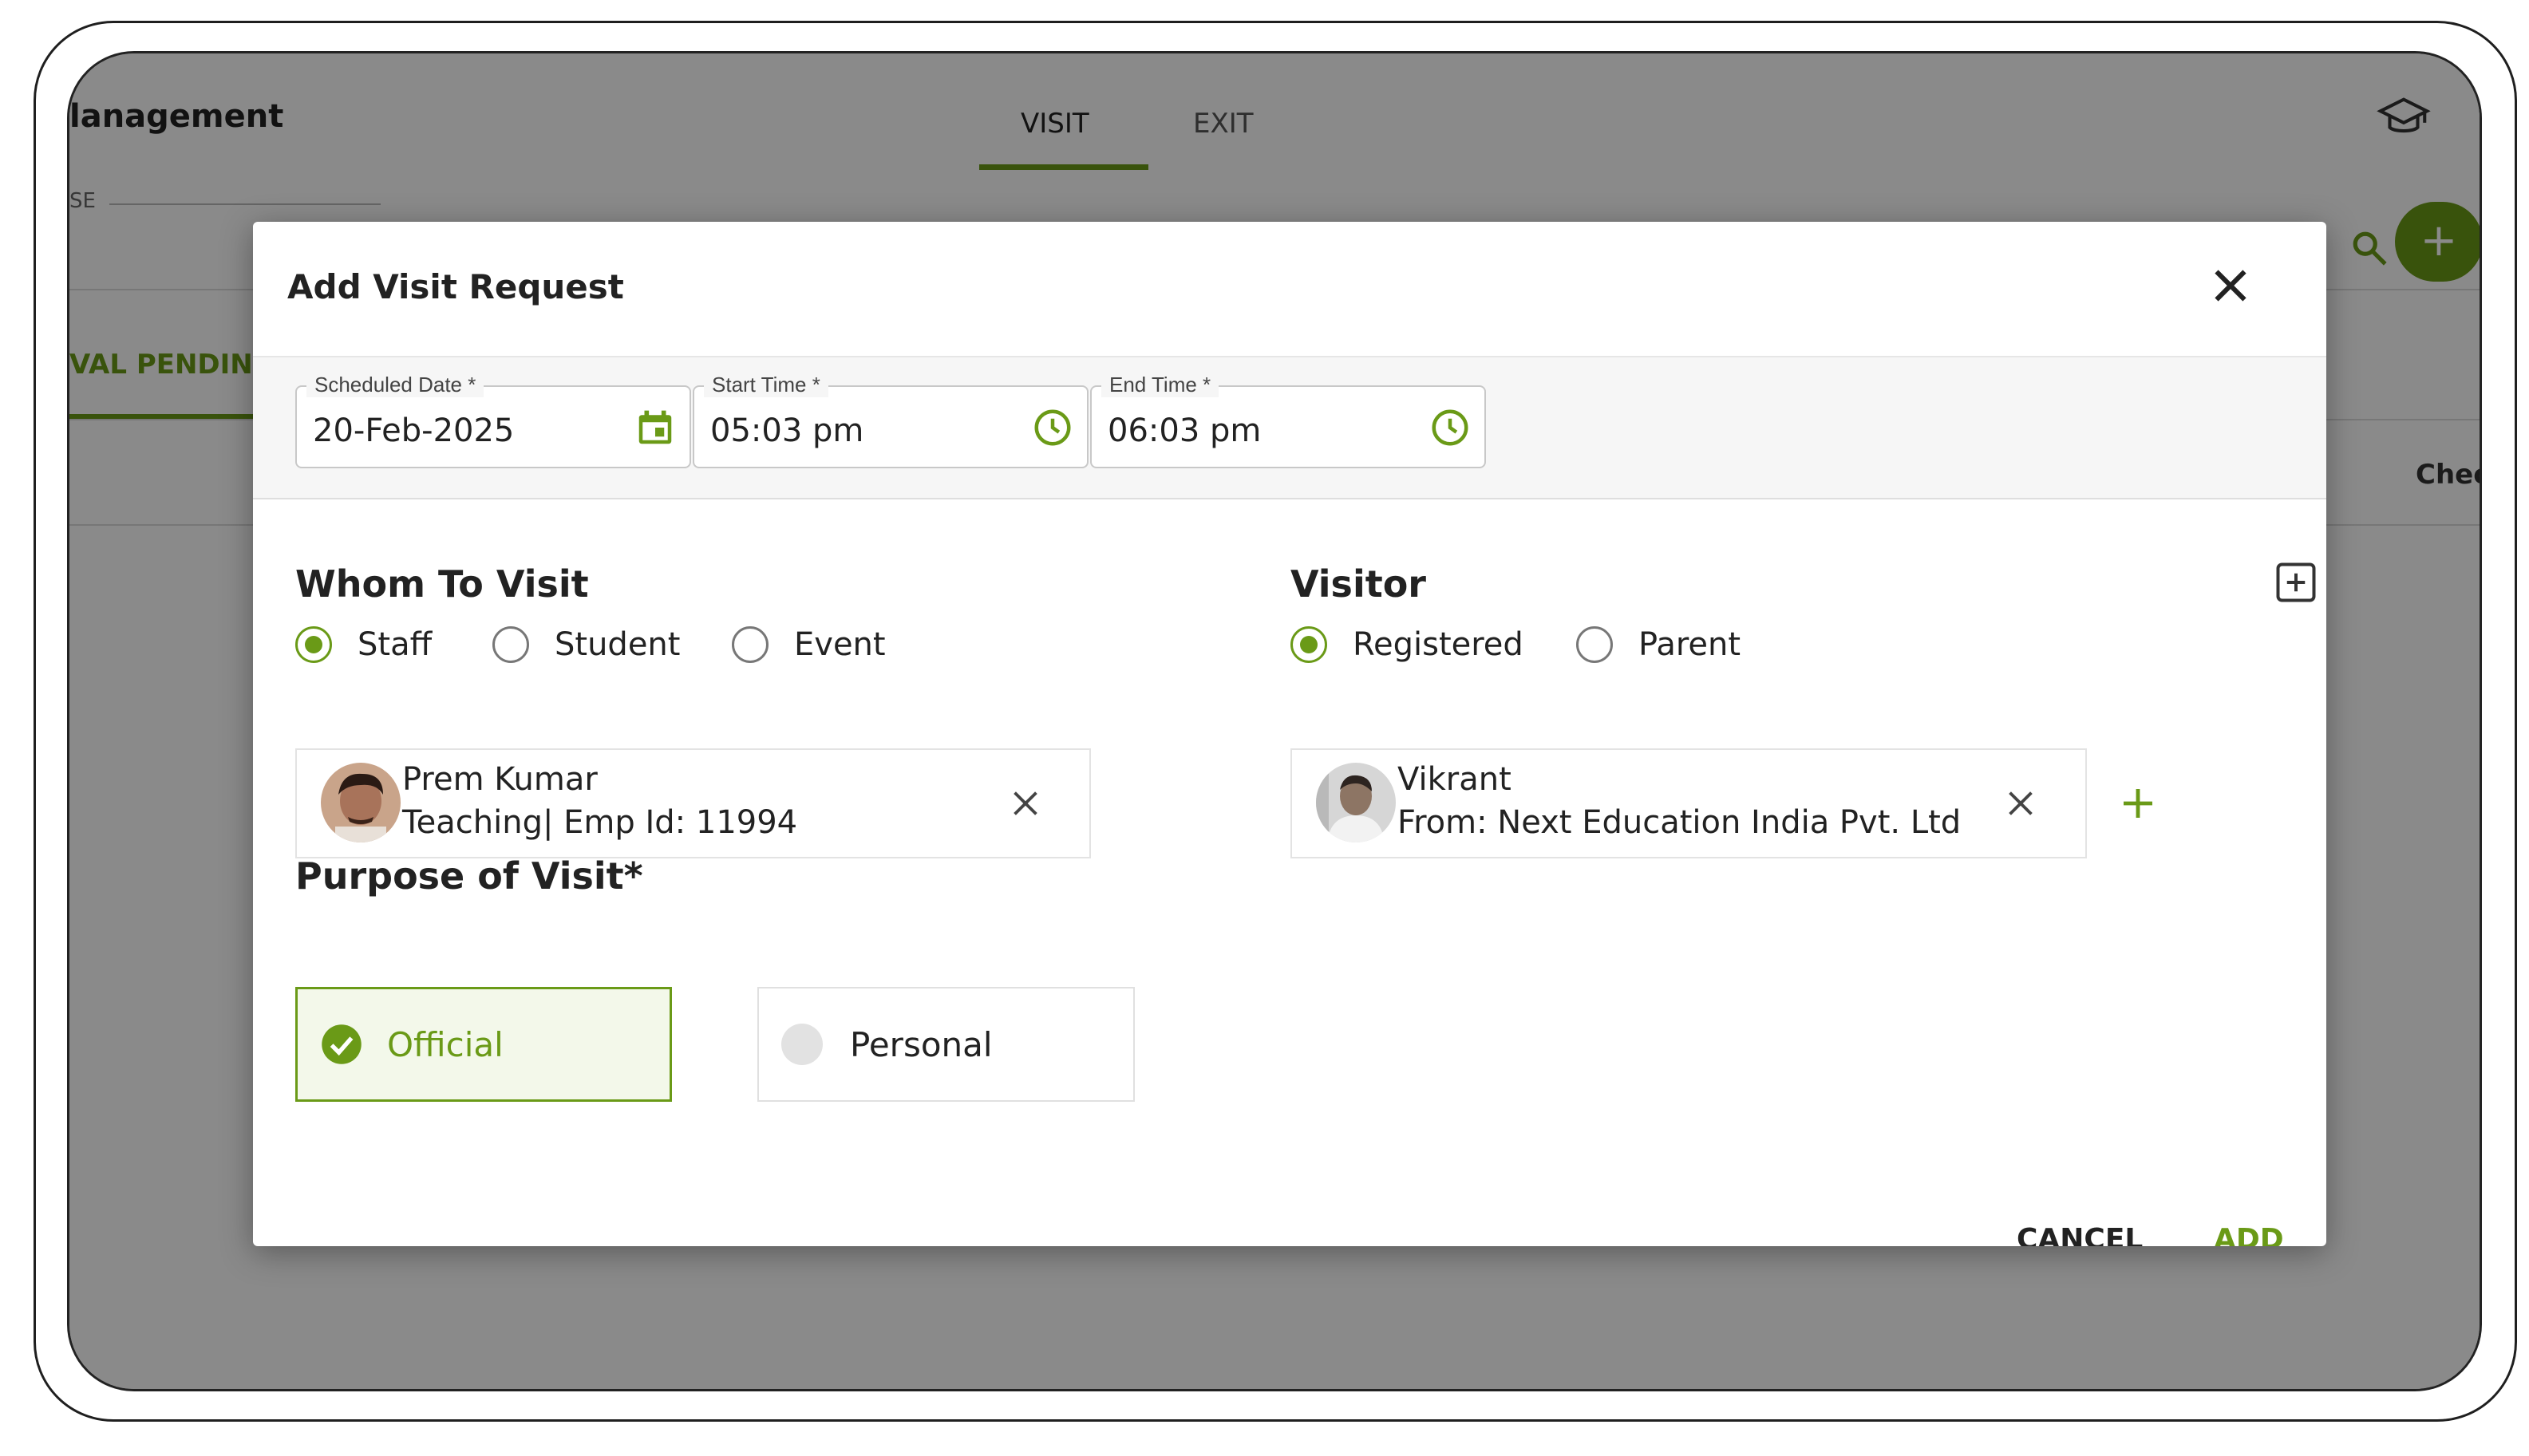 This screenshot has height=1456, width=2529. What do you see at coordinates (1679, 822) in the screenshot?
I see `visitor-detail: From: Next Education India Pvt. Ltd` at bounding box center [1679, 822].